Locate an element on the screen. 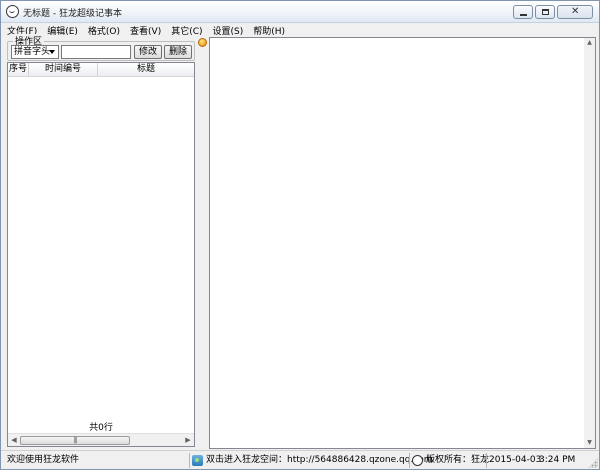 This screenshot has width=600, height=470. title-bar: 无标题 - 狂龙超级记事本 ✕ is located at coordinates (300, 12).